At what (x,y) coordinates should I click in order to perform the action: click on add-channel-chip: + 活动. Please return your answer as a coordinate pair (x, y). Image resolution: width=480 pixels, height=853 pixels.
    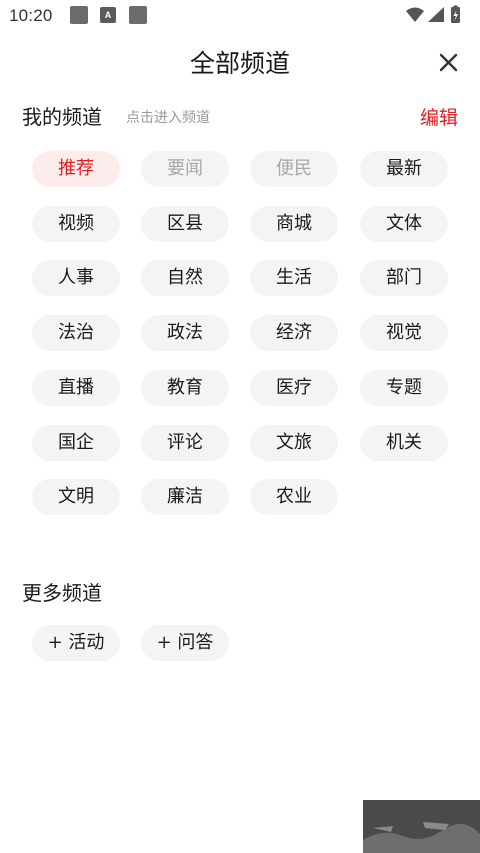
    Looking at the image, I should click on (76, 643).